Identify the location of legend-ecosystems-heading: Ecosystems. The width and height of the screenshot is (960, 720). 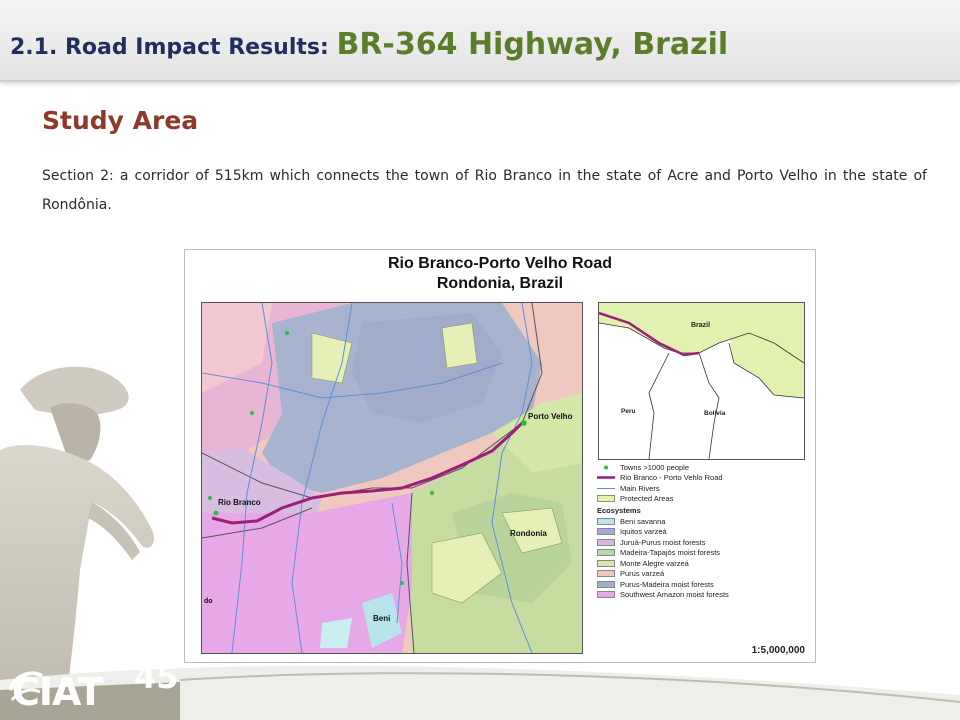
(619, 510).